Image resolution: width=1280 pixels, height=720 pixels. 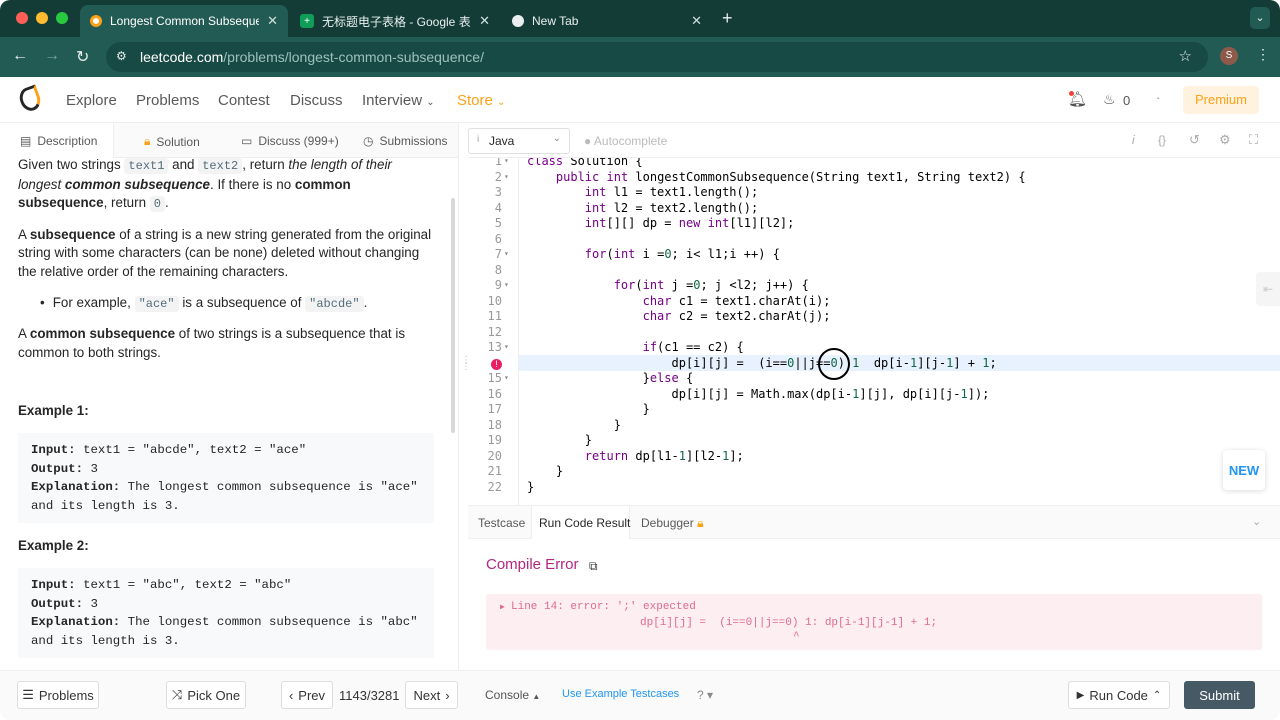 I want to click on fullscreen-icon: ⛶, so click(x=1253, y=140).